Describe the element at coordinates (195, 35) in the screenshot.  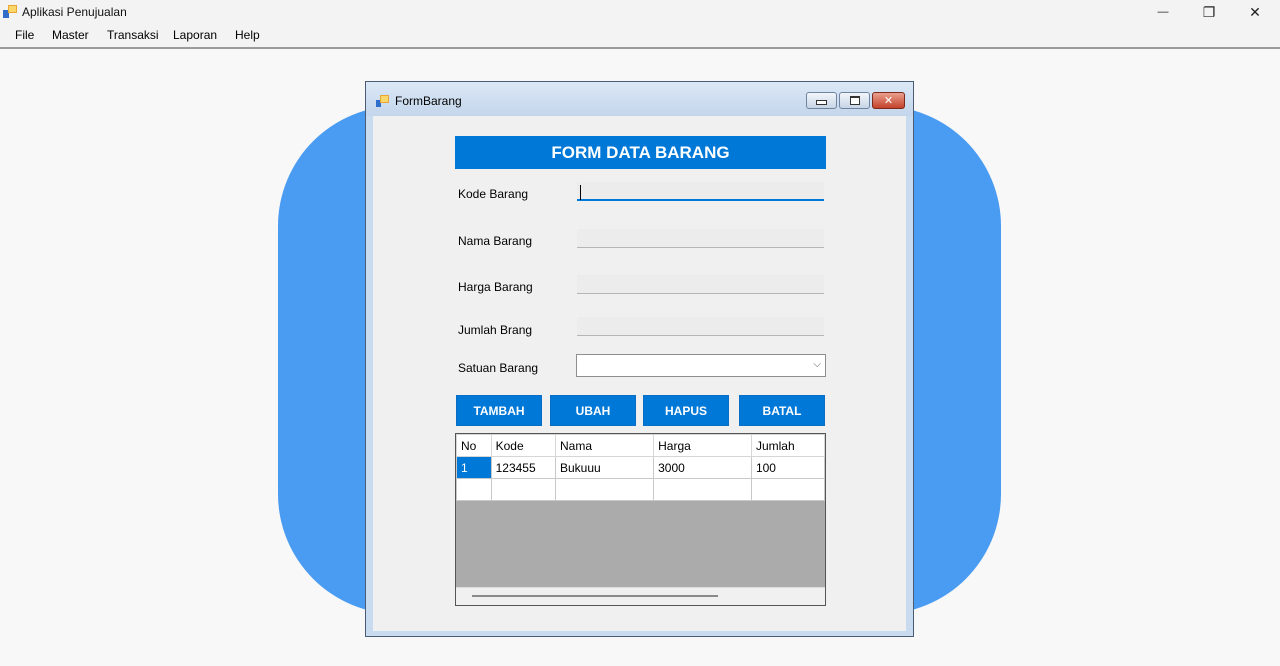
I see `menu-laporan: Laporan` at that location.